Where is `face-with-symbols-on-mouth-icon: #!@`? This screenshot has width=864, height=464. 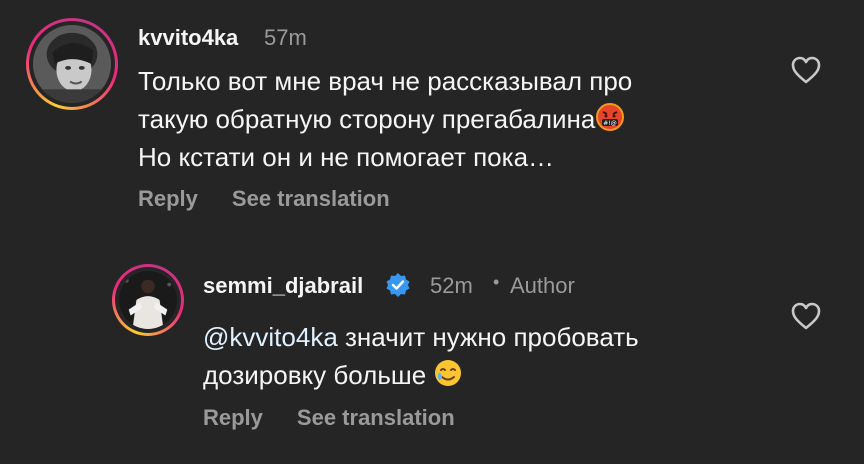
face-with-symbols-on-mouth-icon: #!@ is located at coordinates (610, 117).